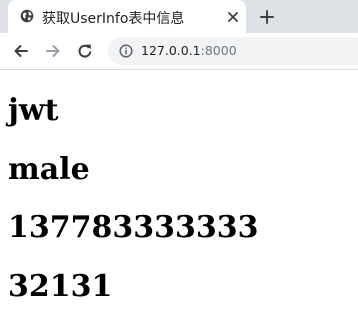 Image resolution: width=358 pixels, height=312 pixels. I want to click on username-heading: jwt, so click(33, 110).